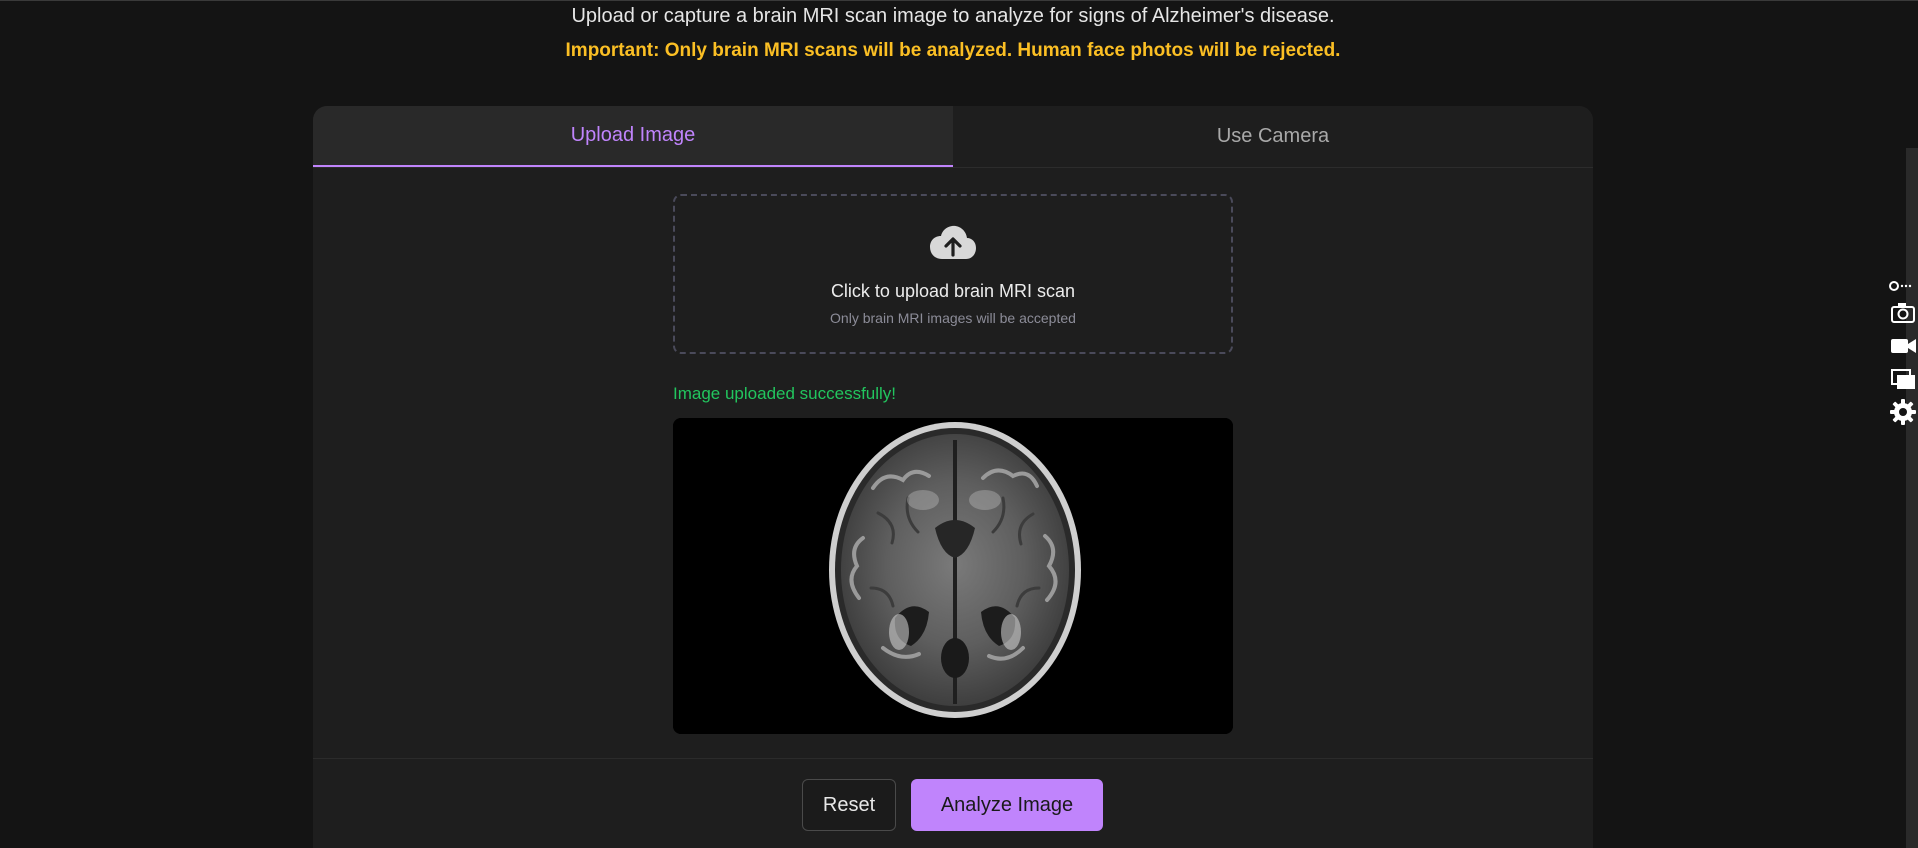  Describe the element at coordinates (953, 318) in the screenshot. I see `upload-hint: Only brain MRI images will be accepted` at that location.